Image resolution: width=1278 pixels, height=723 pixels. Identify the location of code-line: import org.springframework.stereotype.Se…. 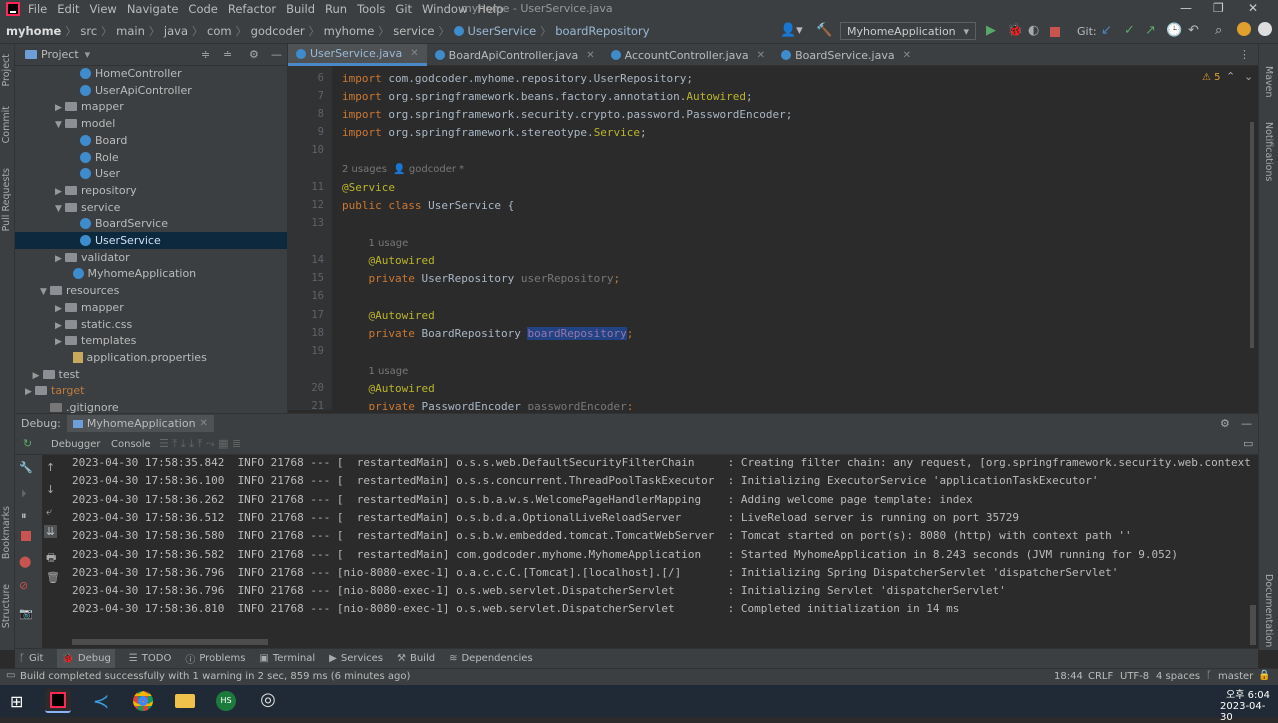
(494, 132).